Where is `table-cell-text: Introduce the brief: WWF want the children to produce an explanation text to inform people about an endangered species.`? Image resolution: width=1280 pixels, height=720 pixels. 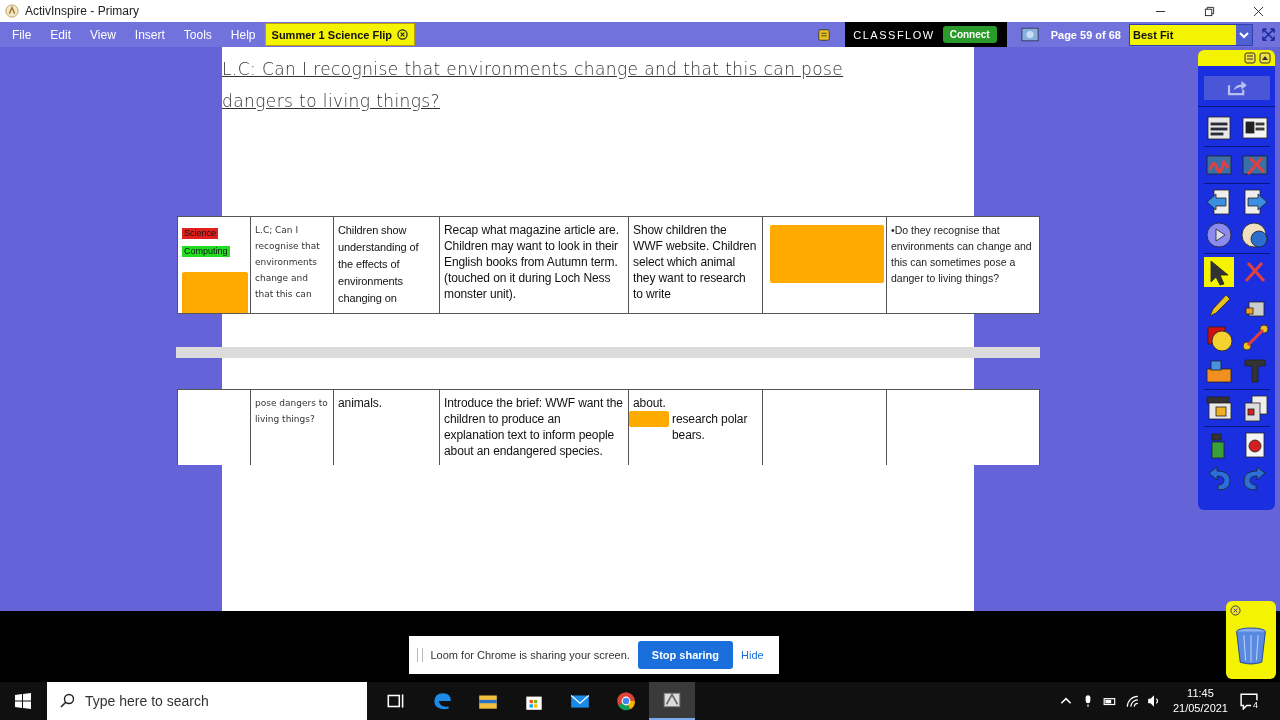 table-cell-text: Introduce the brief: WWF want the children to produce an explanation text to inform people about an endangered species. is located at coordinates (534, 427).